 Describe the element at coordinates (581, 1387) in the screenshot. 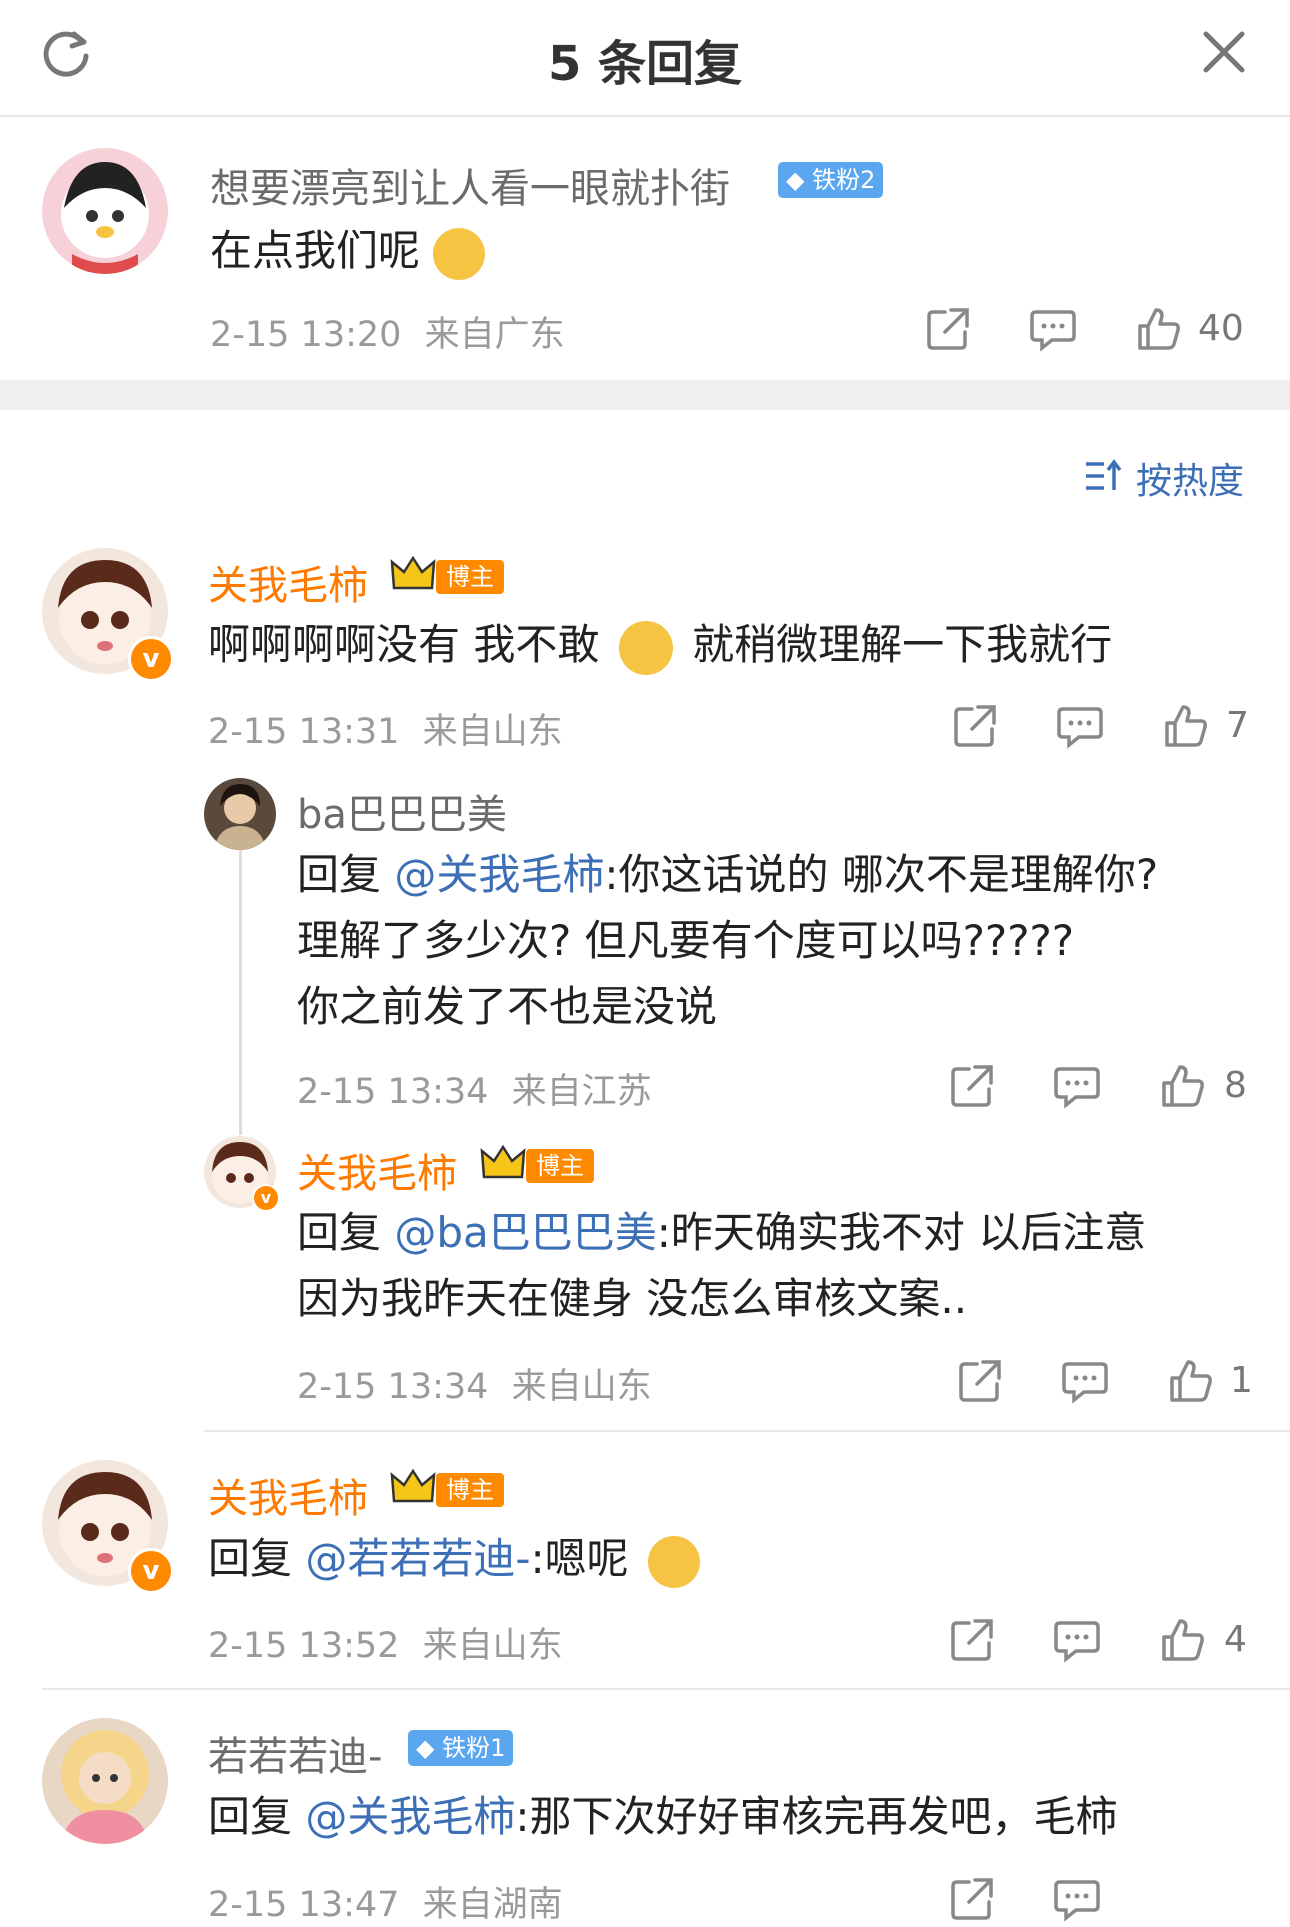

I see `reply-location: 来自山东` at that location.